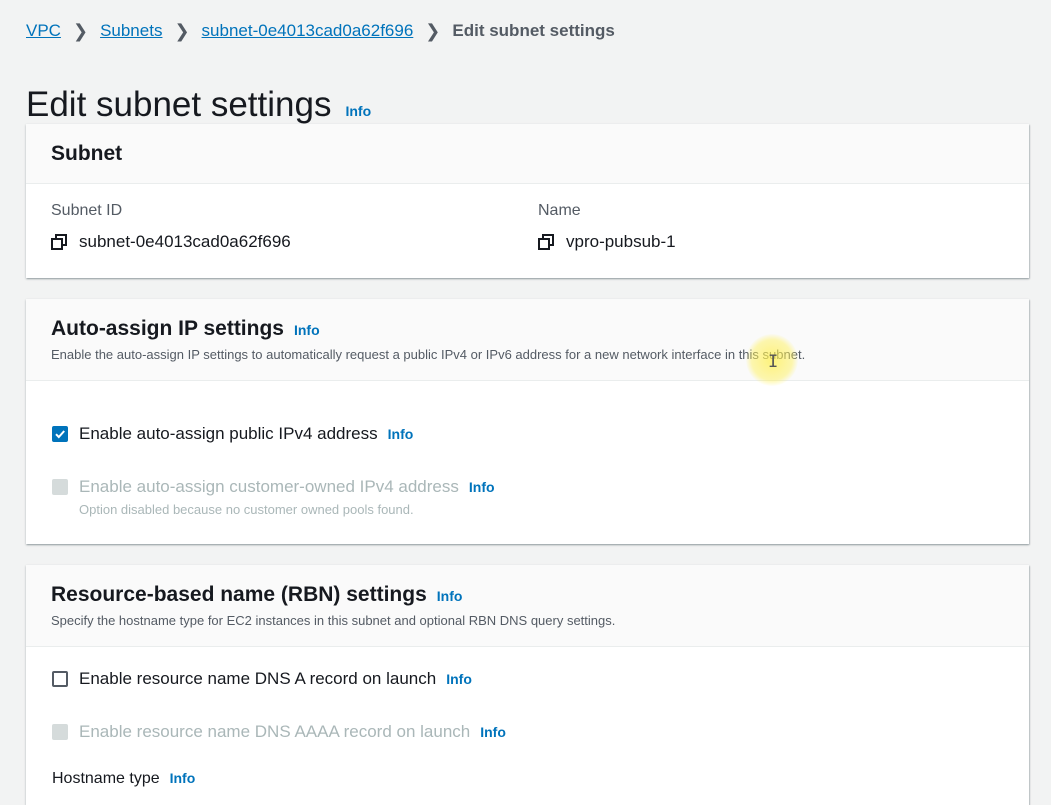 The width and height of the screenshot is (1051, 805). What do you see at coordinates (527, 329) in the screenshot?
I see `auto-assign-card-title: Auto-assign IP settings Info` at bounding box center [527, 329].